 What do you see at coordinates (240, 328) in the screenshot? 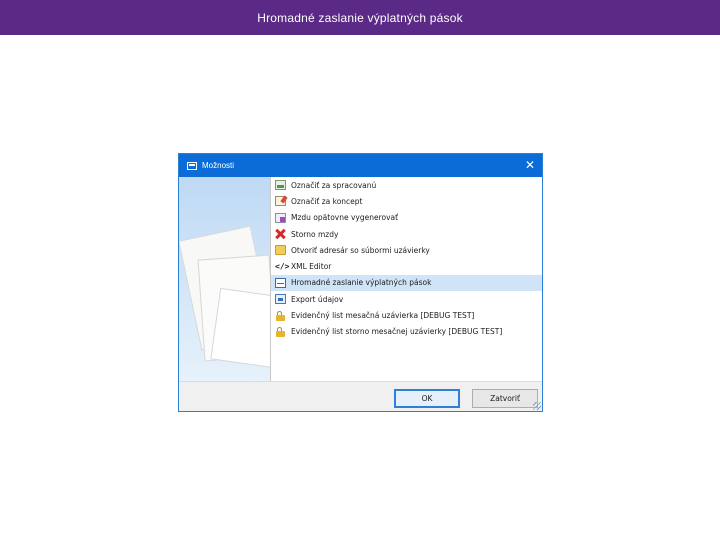
I see `paper-sheet-illustration` at bounding box center [240, 328].